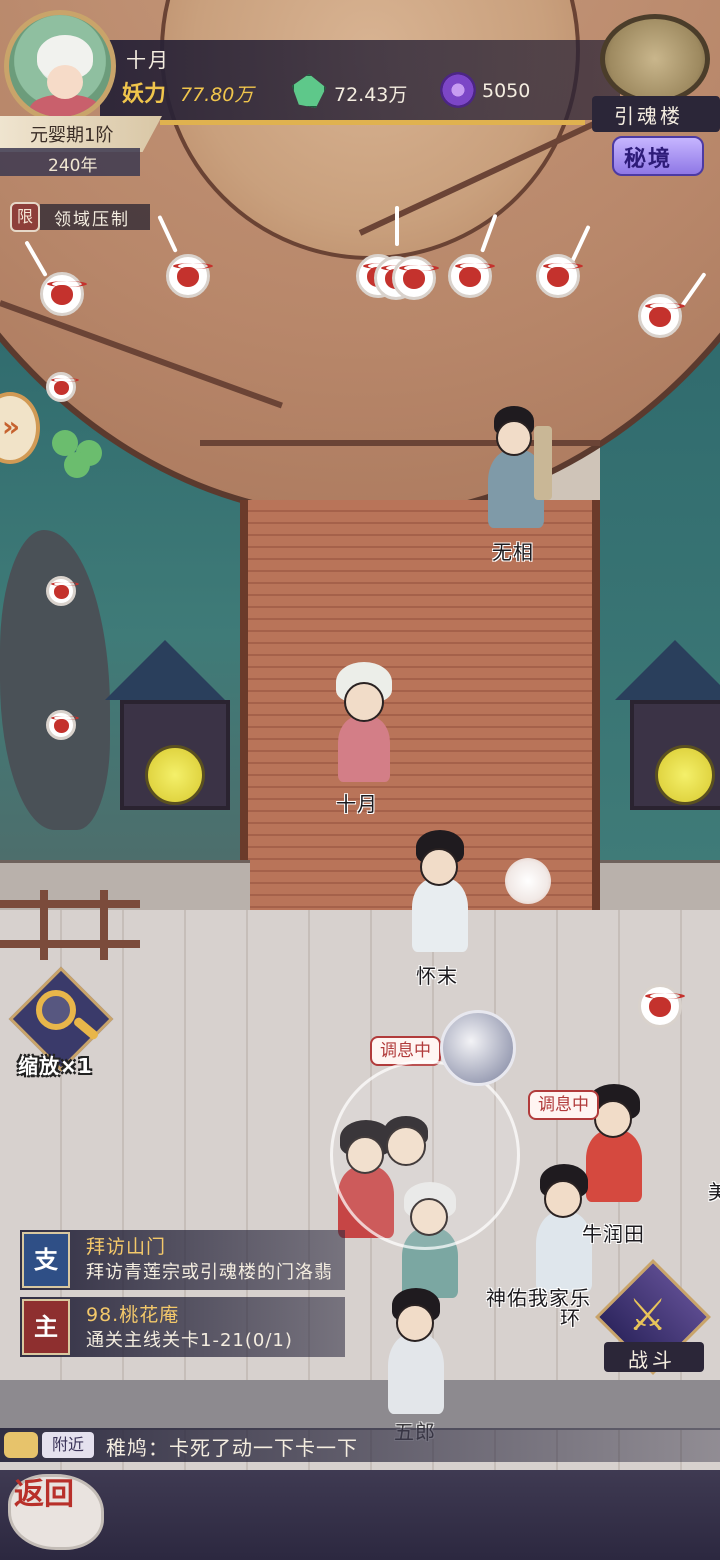  I want to click on spirit-orb, so click(528, 881).